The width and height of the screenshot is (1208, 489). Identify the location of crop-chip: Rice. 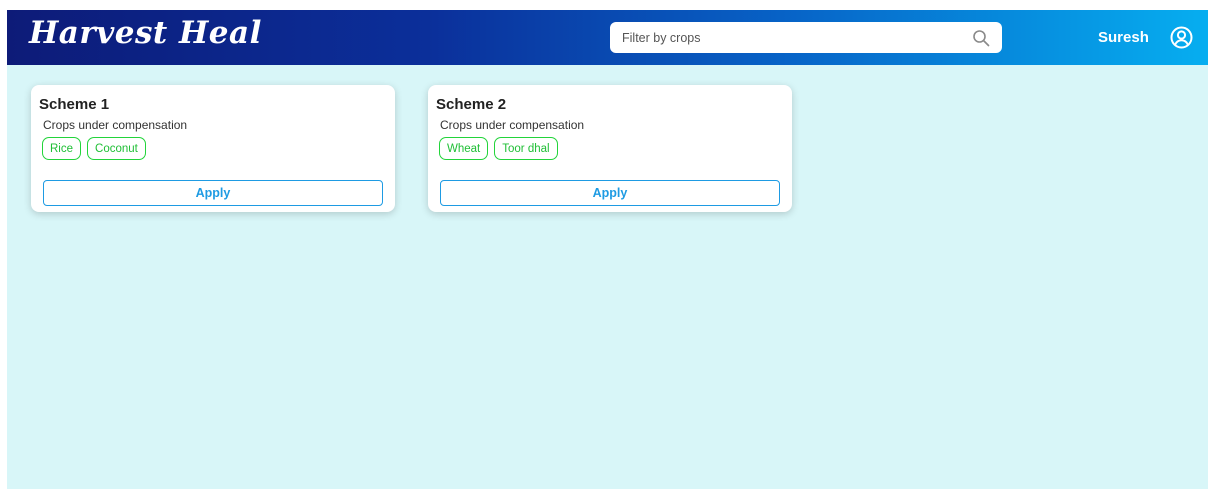
(62, 148).